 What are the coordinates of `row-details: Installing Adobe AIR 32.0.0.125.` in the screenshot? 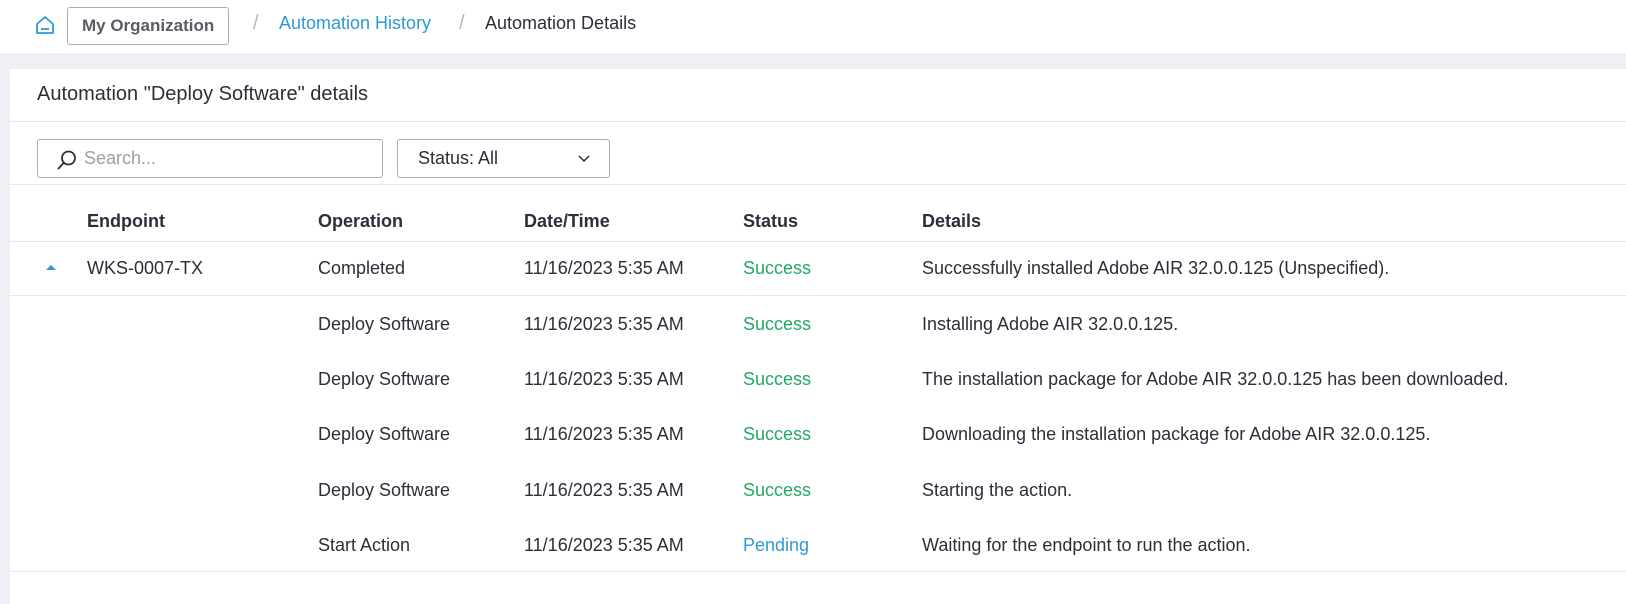 It's located at (1050, 324).